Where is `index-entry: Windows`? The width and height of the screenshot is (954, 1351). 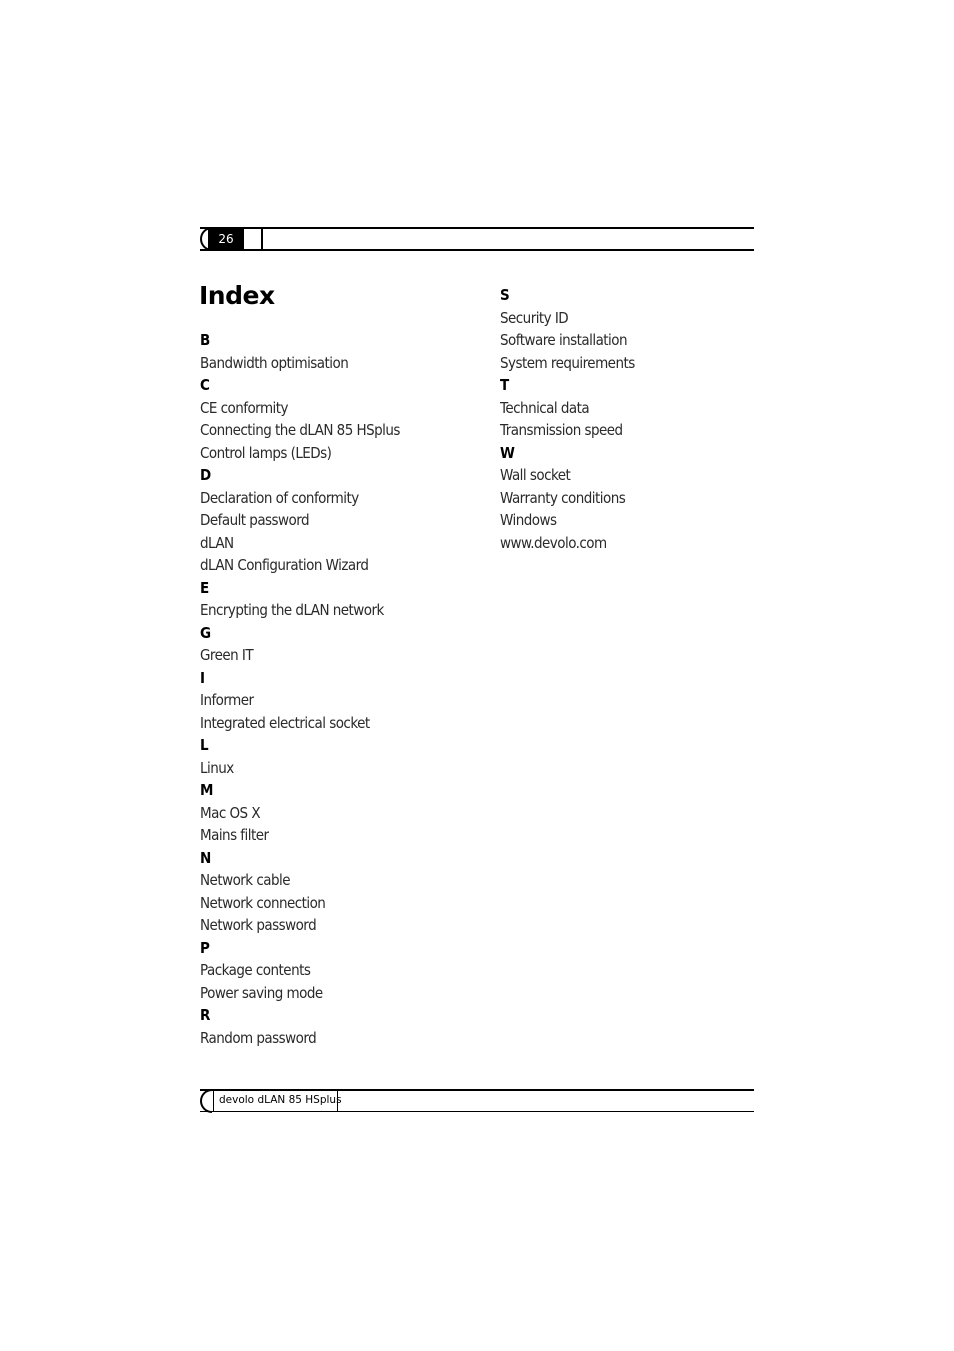 index-entry: Windows is located at coordinates (528, 520).